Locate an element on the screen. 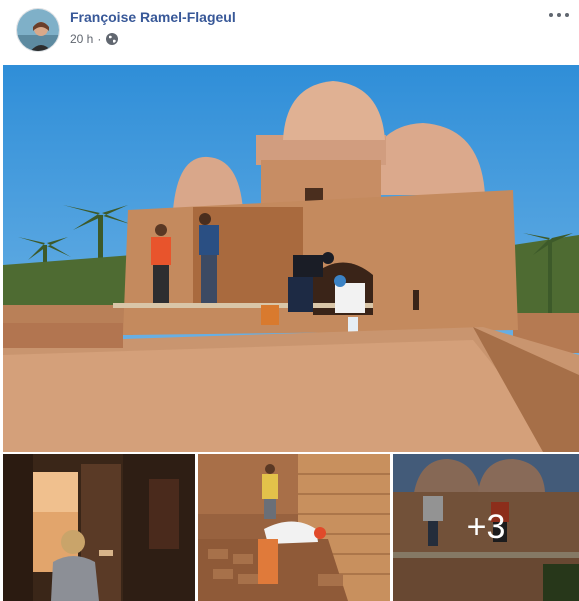  more-options-icon is located at coordinates (559, 15).